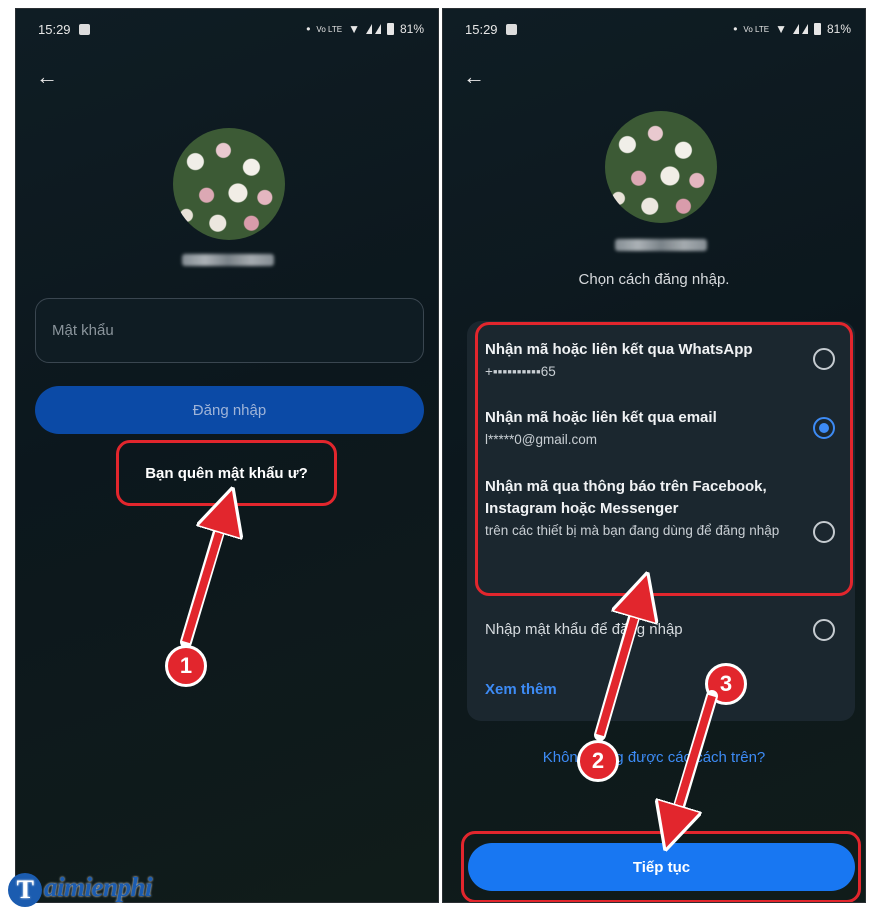 The image size is (870, 911). What do you see at coordinates (654, 757) in the screenshot?
I see `cant-use-methods-link: Không dùng được các cách trên?` at bounding box center [654, 757].